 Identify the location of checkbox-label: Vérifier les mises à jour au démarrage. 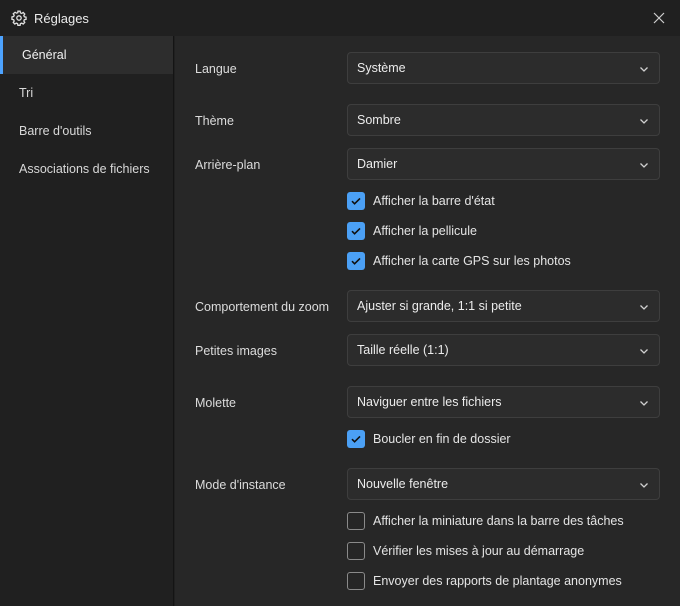
(479, 551).